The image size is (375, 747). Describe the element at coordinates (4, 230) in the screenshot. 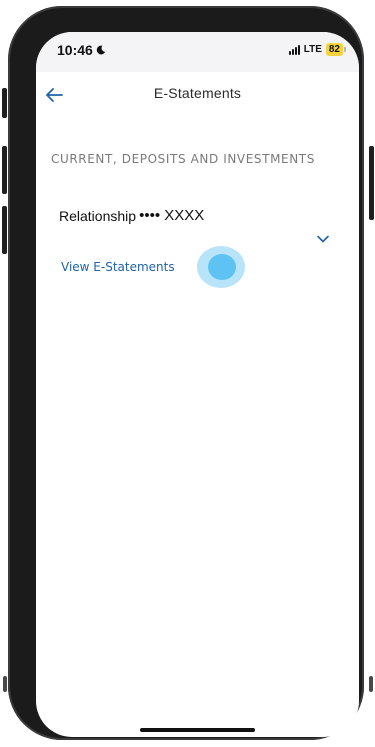

I see `volume-down-button` at that location.